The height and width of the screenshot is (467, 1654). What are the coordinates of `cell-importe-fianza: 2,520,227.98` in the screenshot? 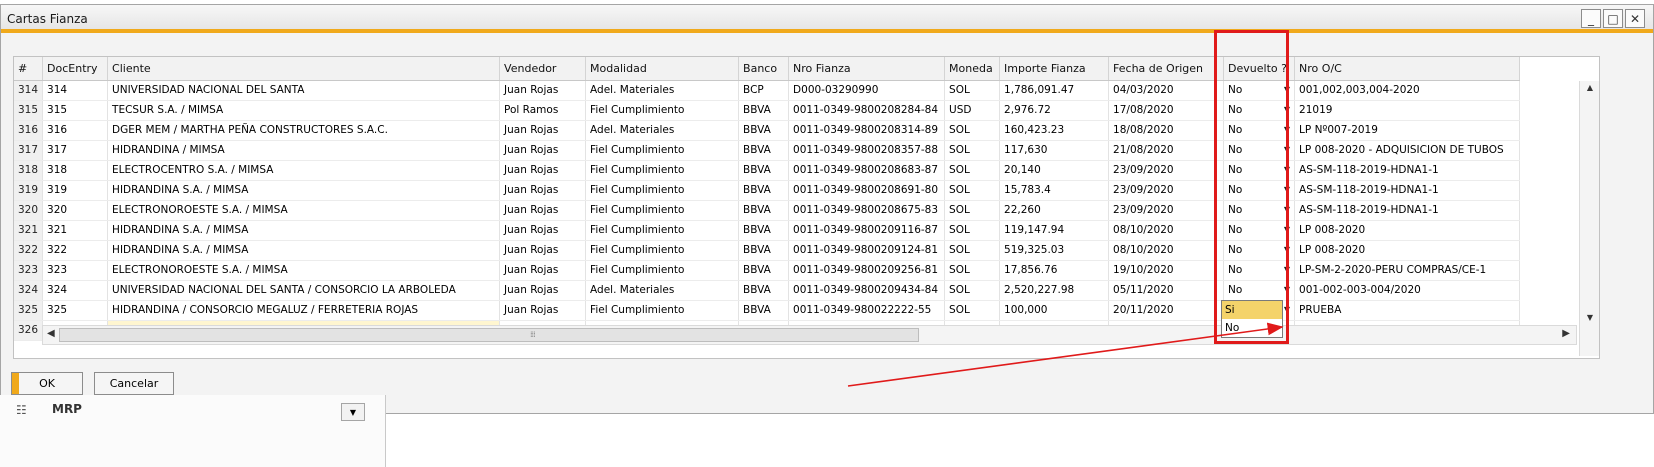 It's located at (1054, 290).